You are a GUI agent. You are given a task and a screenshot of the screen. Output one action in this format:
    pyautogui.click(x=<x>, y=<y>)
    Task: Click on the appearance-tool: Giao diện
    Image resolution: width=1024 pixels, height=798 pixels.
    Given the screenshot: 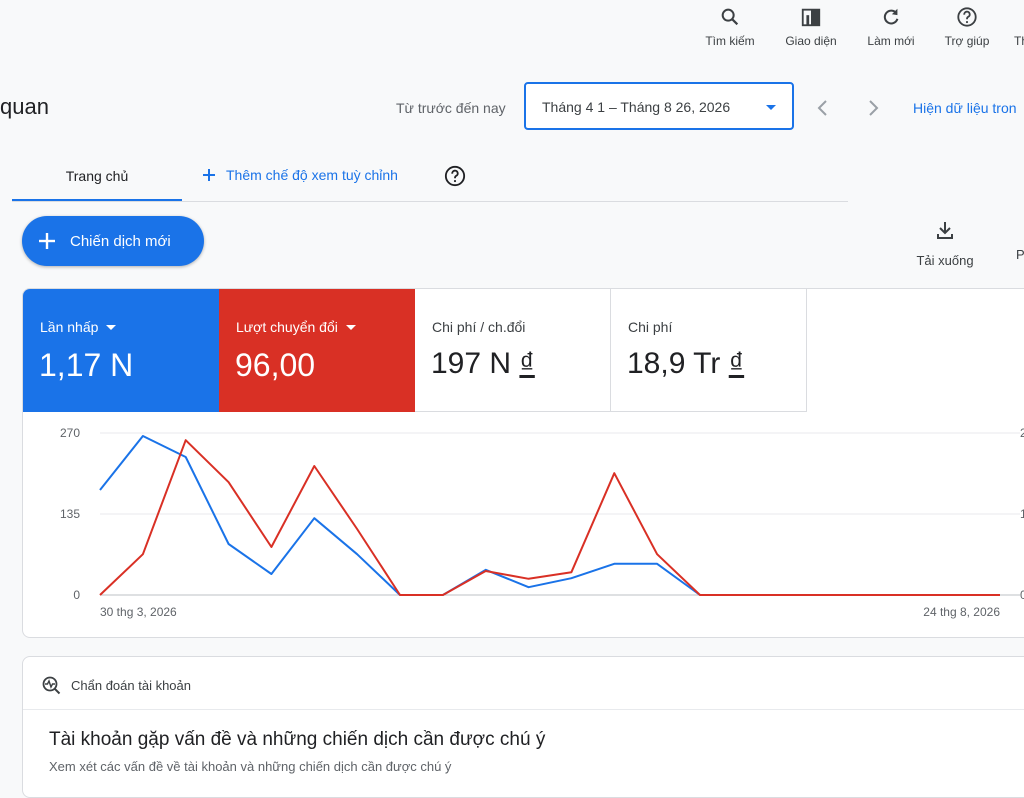 What is the action you would take?
    pyautogui.click(x=811, y=27)
    